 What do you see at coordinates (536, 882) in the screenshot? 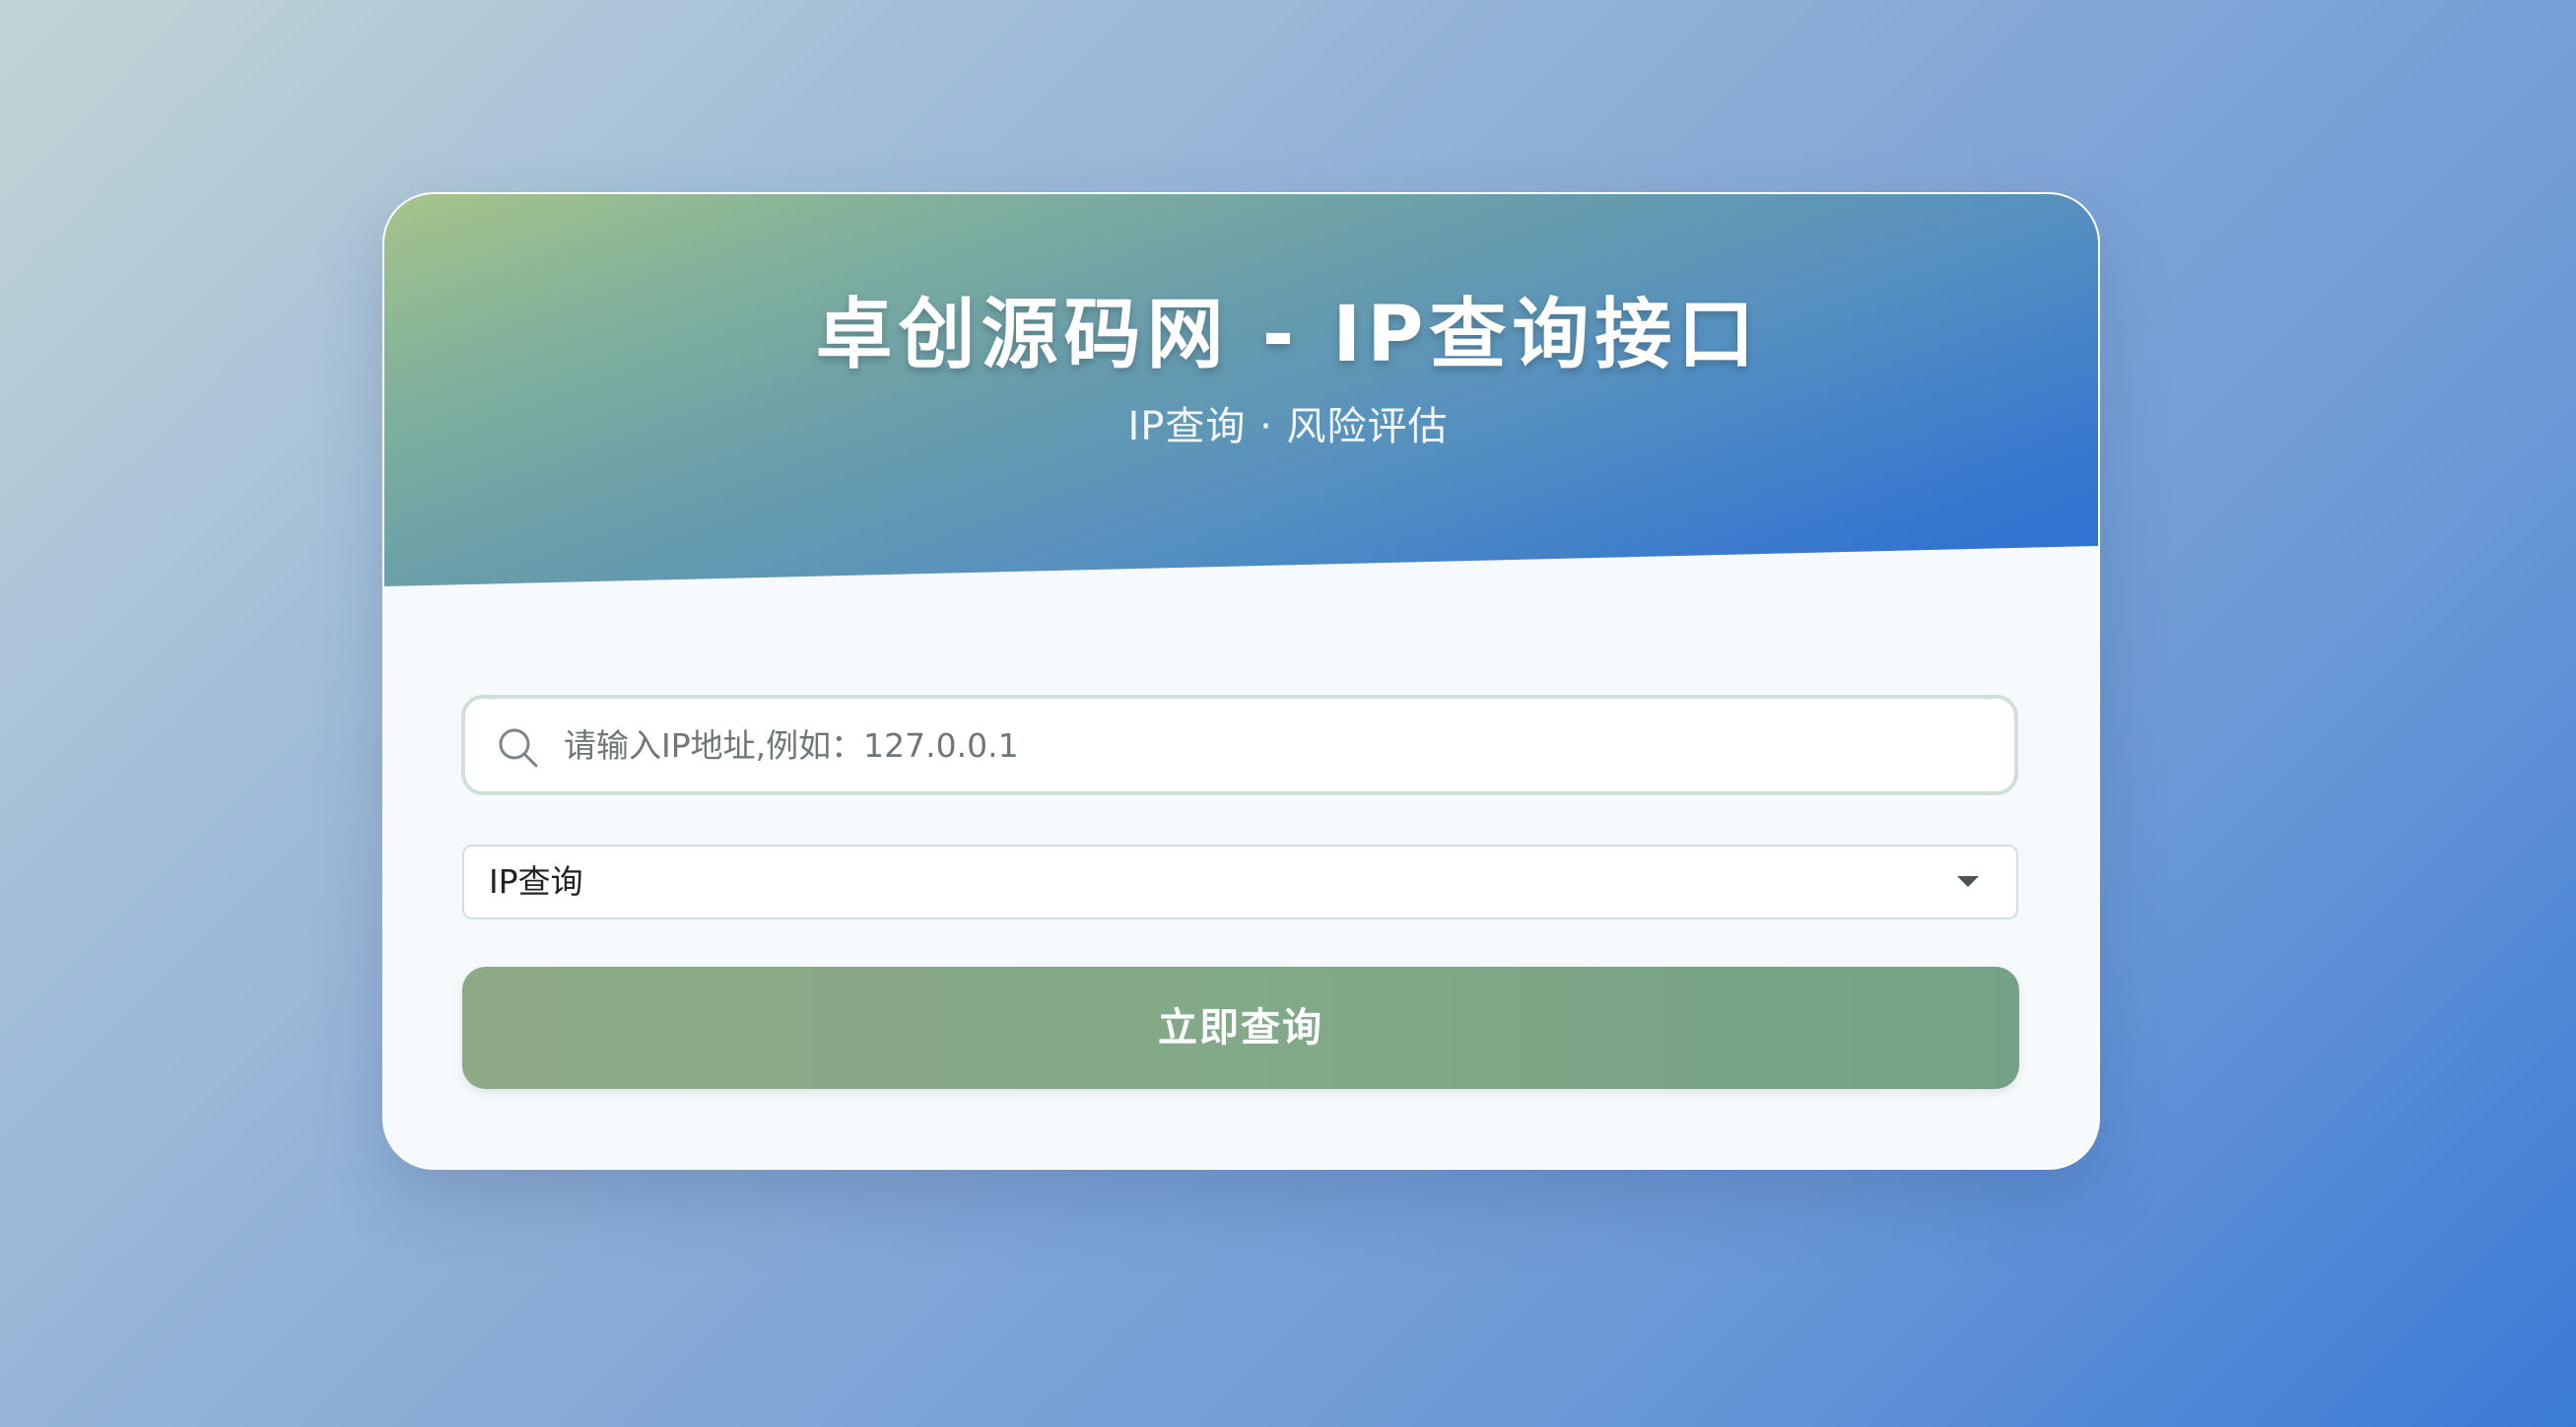
I see `query-type-selected-value: IP查询` at bounding box center [536, 882].